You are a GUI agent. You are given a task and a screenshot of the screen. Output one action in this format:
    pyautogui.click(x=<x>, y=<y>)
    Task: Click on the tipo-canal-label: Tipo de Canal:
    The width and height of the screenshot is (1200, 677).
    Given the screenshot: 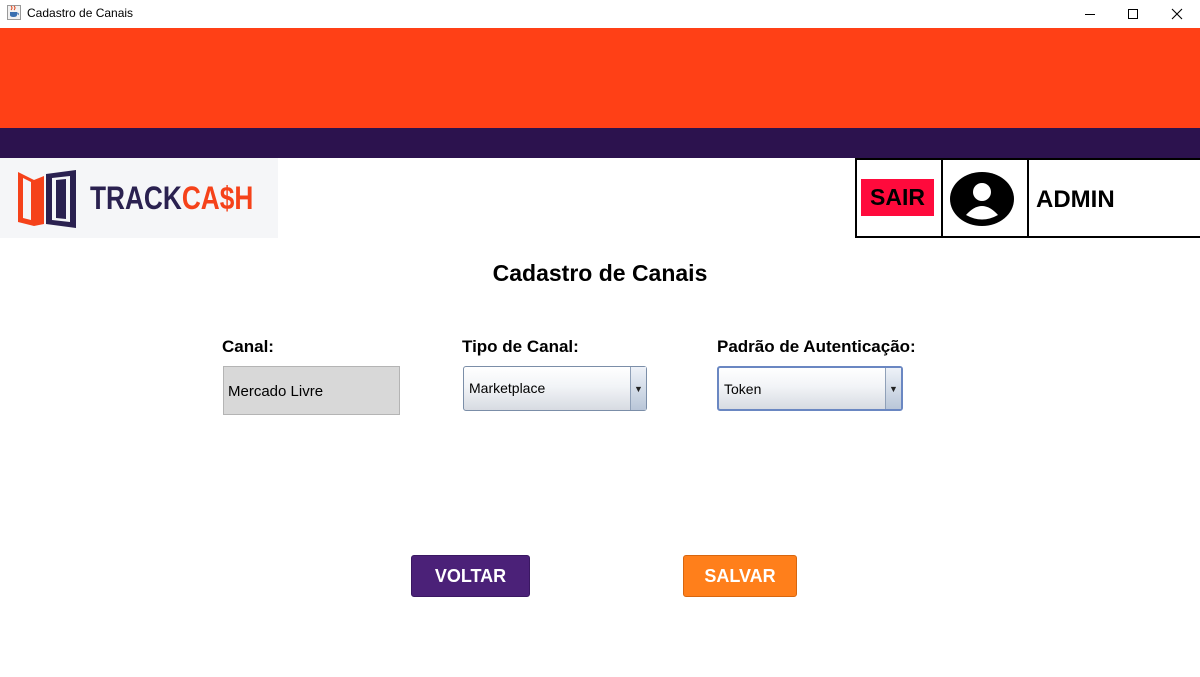 What is the action you would take?
    pyautogui.click(x=520, y=346)
    